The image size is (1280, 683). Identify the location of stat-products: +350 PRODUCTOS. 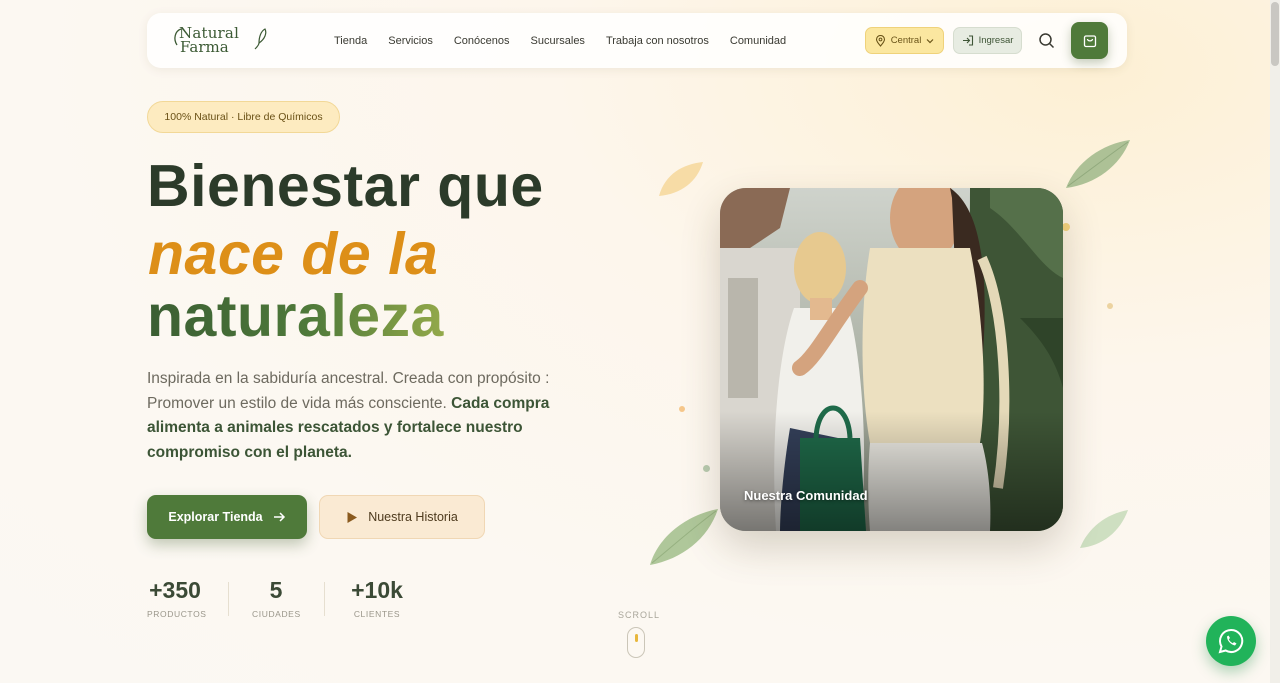
(177, 598).